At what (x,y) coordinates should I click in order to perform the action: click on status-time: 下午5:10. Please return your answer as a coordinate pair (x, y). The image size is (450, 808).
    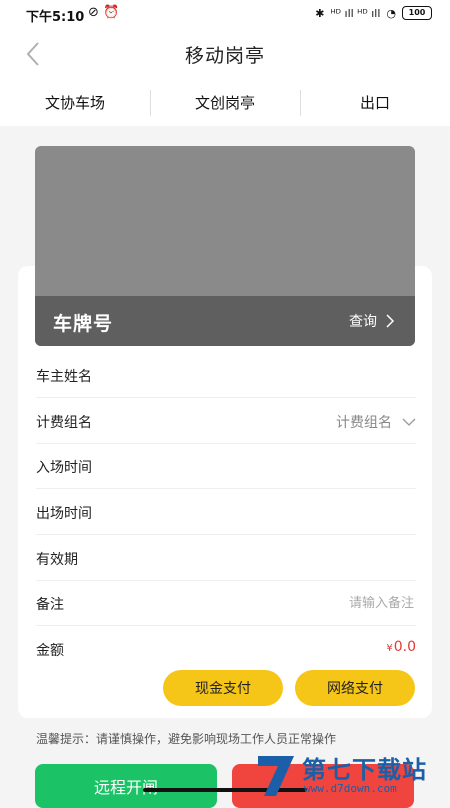
    Looking at the image, I should click on (55, 17).